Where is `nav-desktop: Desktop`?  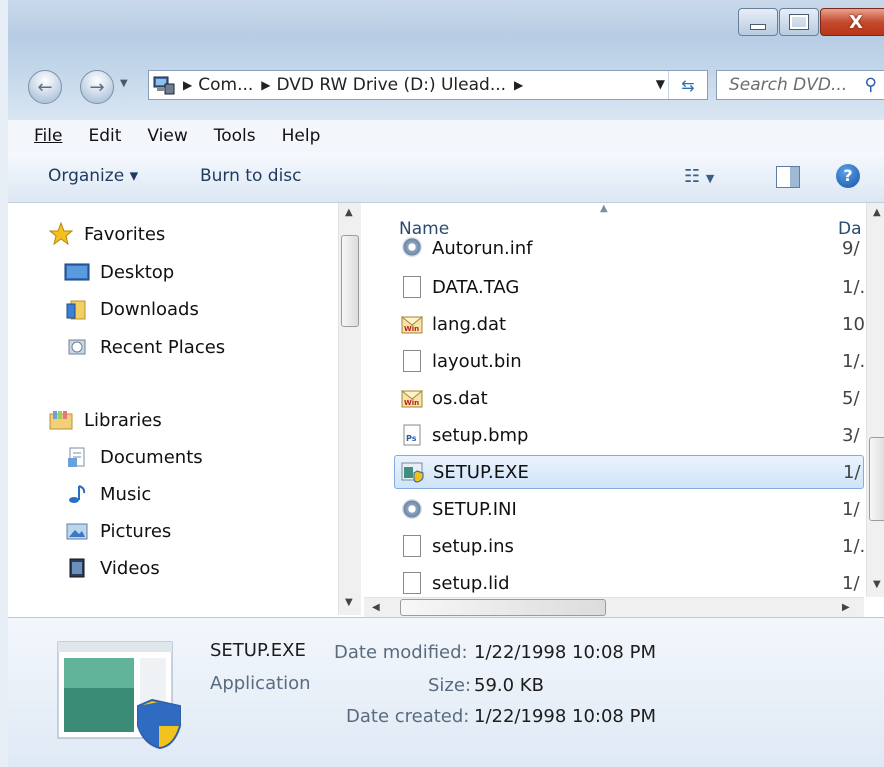 nav-desktop: Desktop is located at coordinates (119, 272).